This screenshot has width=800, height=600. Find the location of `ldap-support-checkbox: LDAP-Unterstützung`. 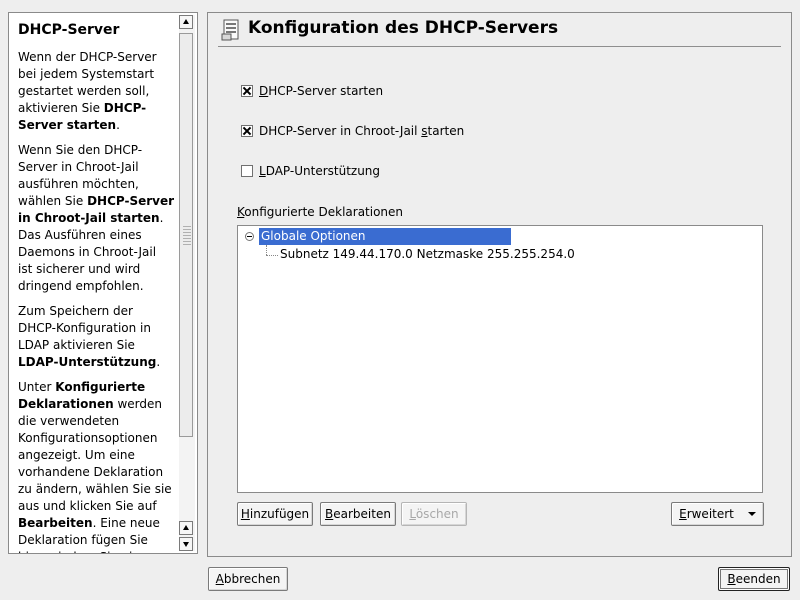

ldap-support-checkbox: LDAP-Unterstützung is located at coordinates (310, 171).